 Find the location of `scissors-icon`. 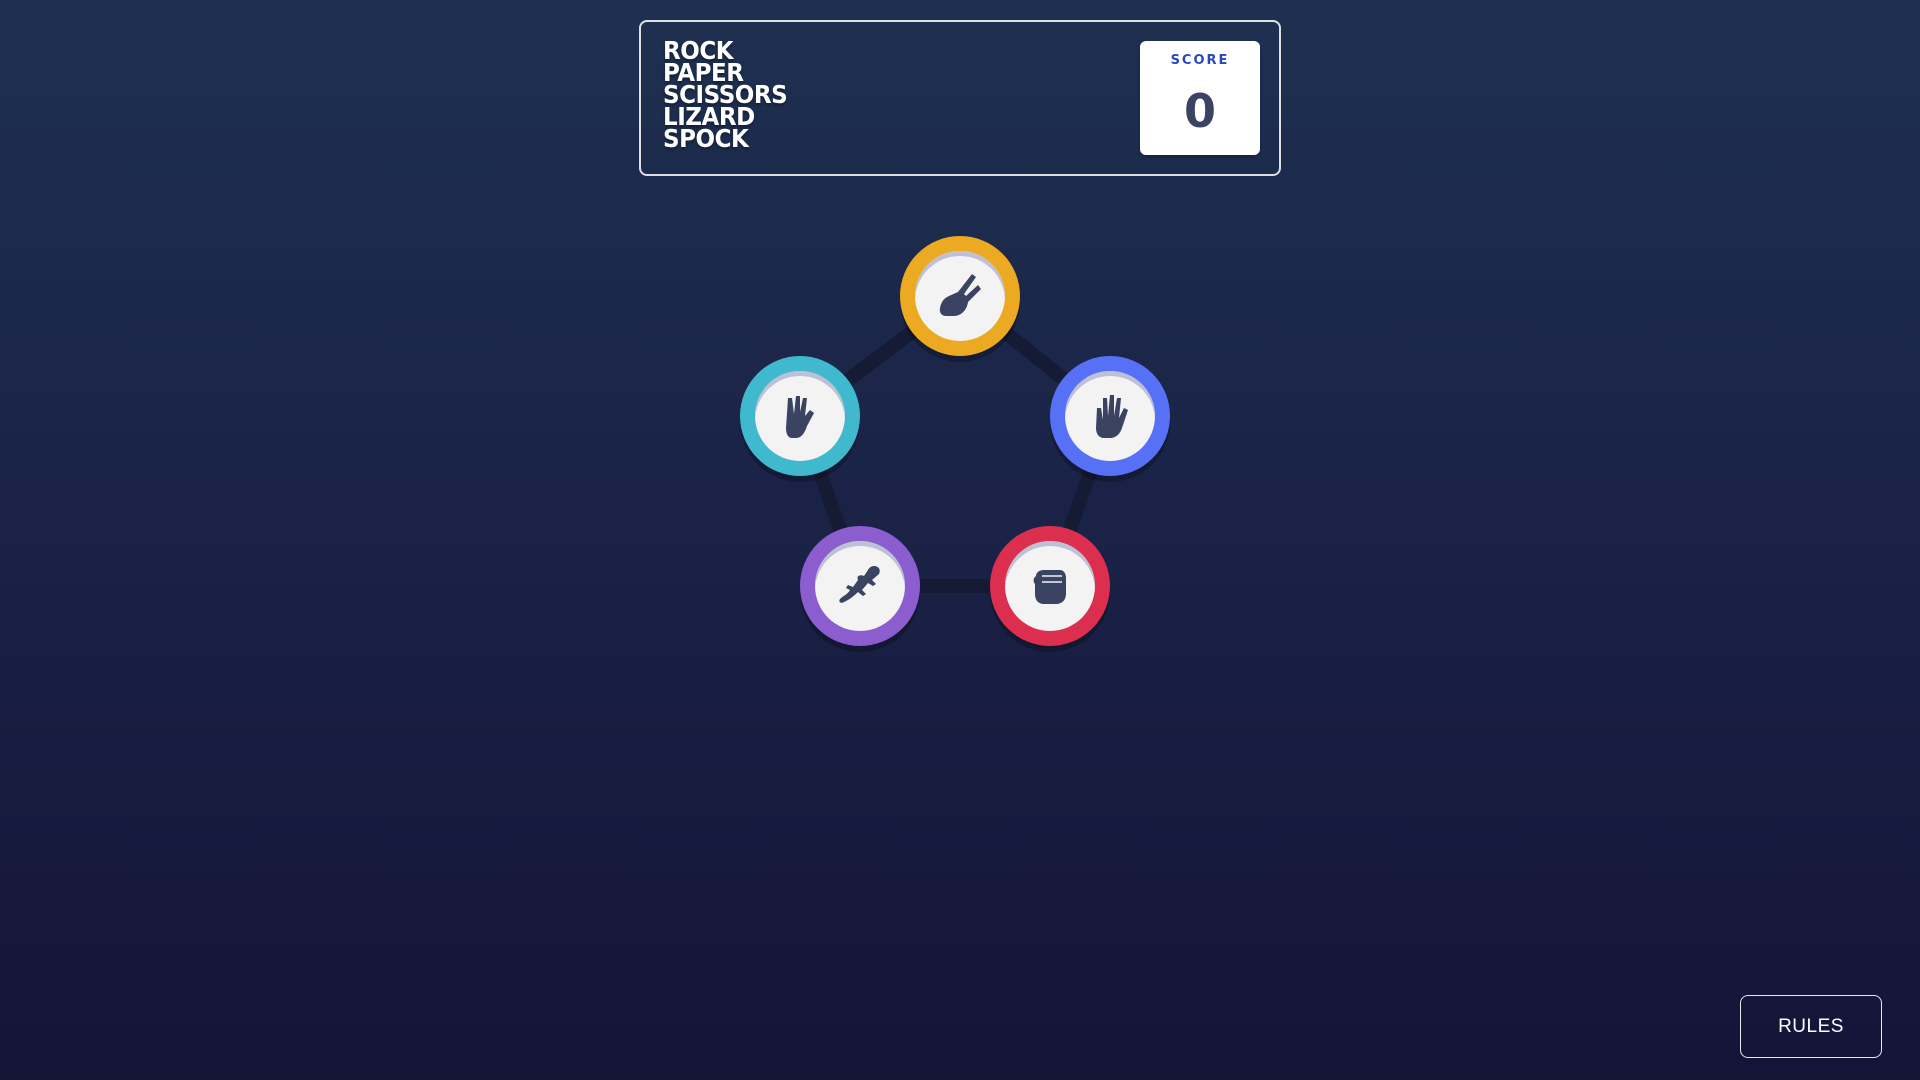

scissors-icon is located at coordinates (960, 295).